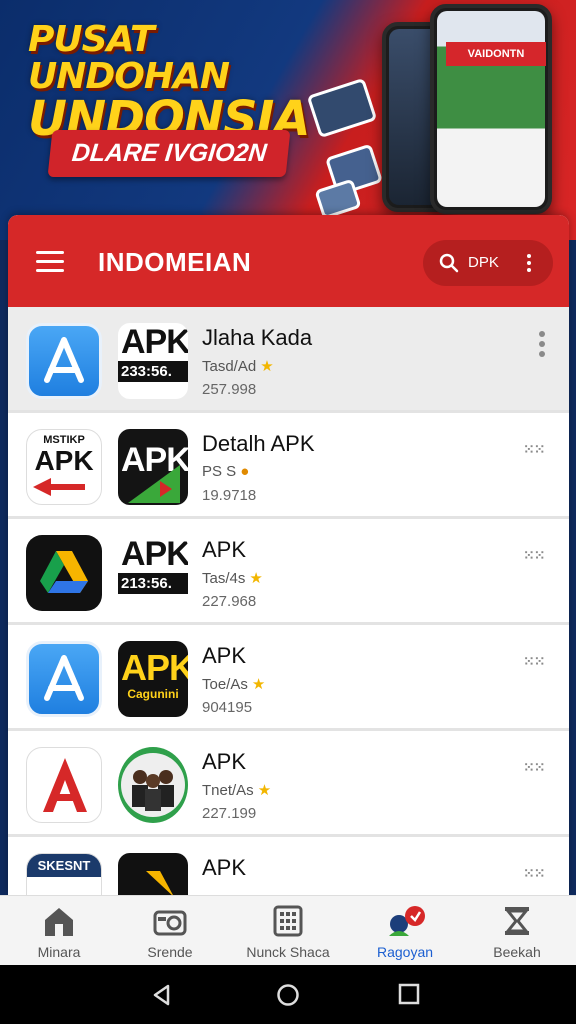 The image size is (576, 1024). Describe the element at coordinates (59, 922) in the screenshot. I see `home-icon` at that location.